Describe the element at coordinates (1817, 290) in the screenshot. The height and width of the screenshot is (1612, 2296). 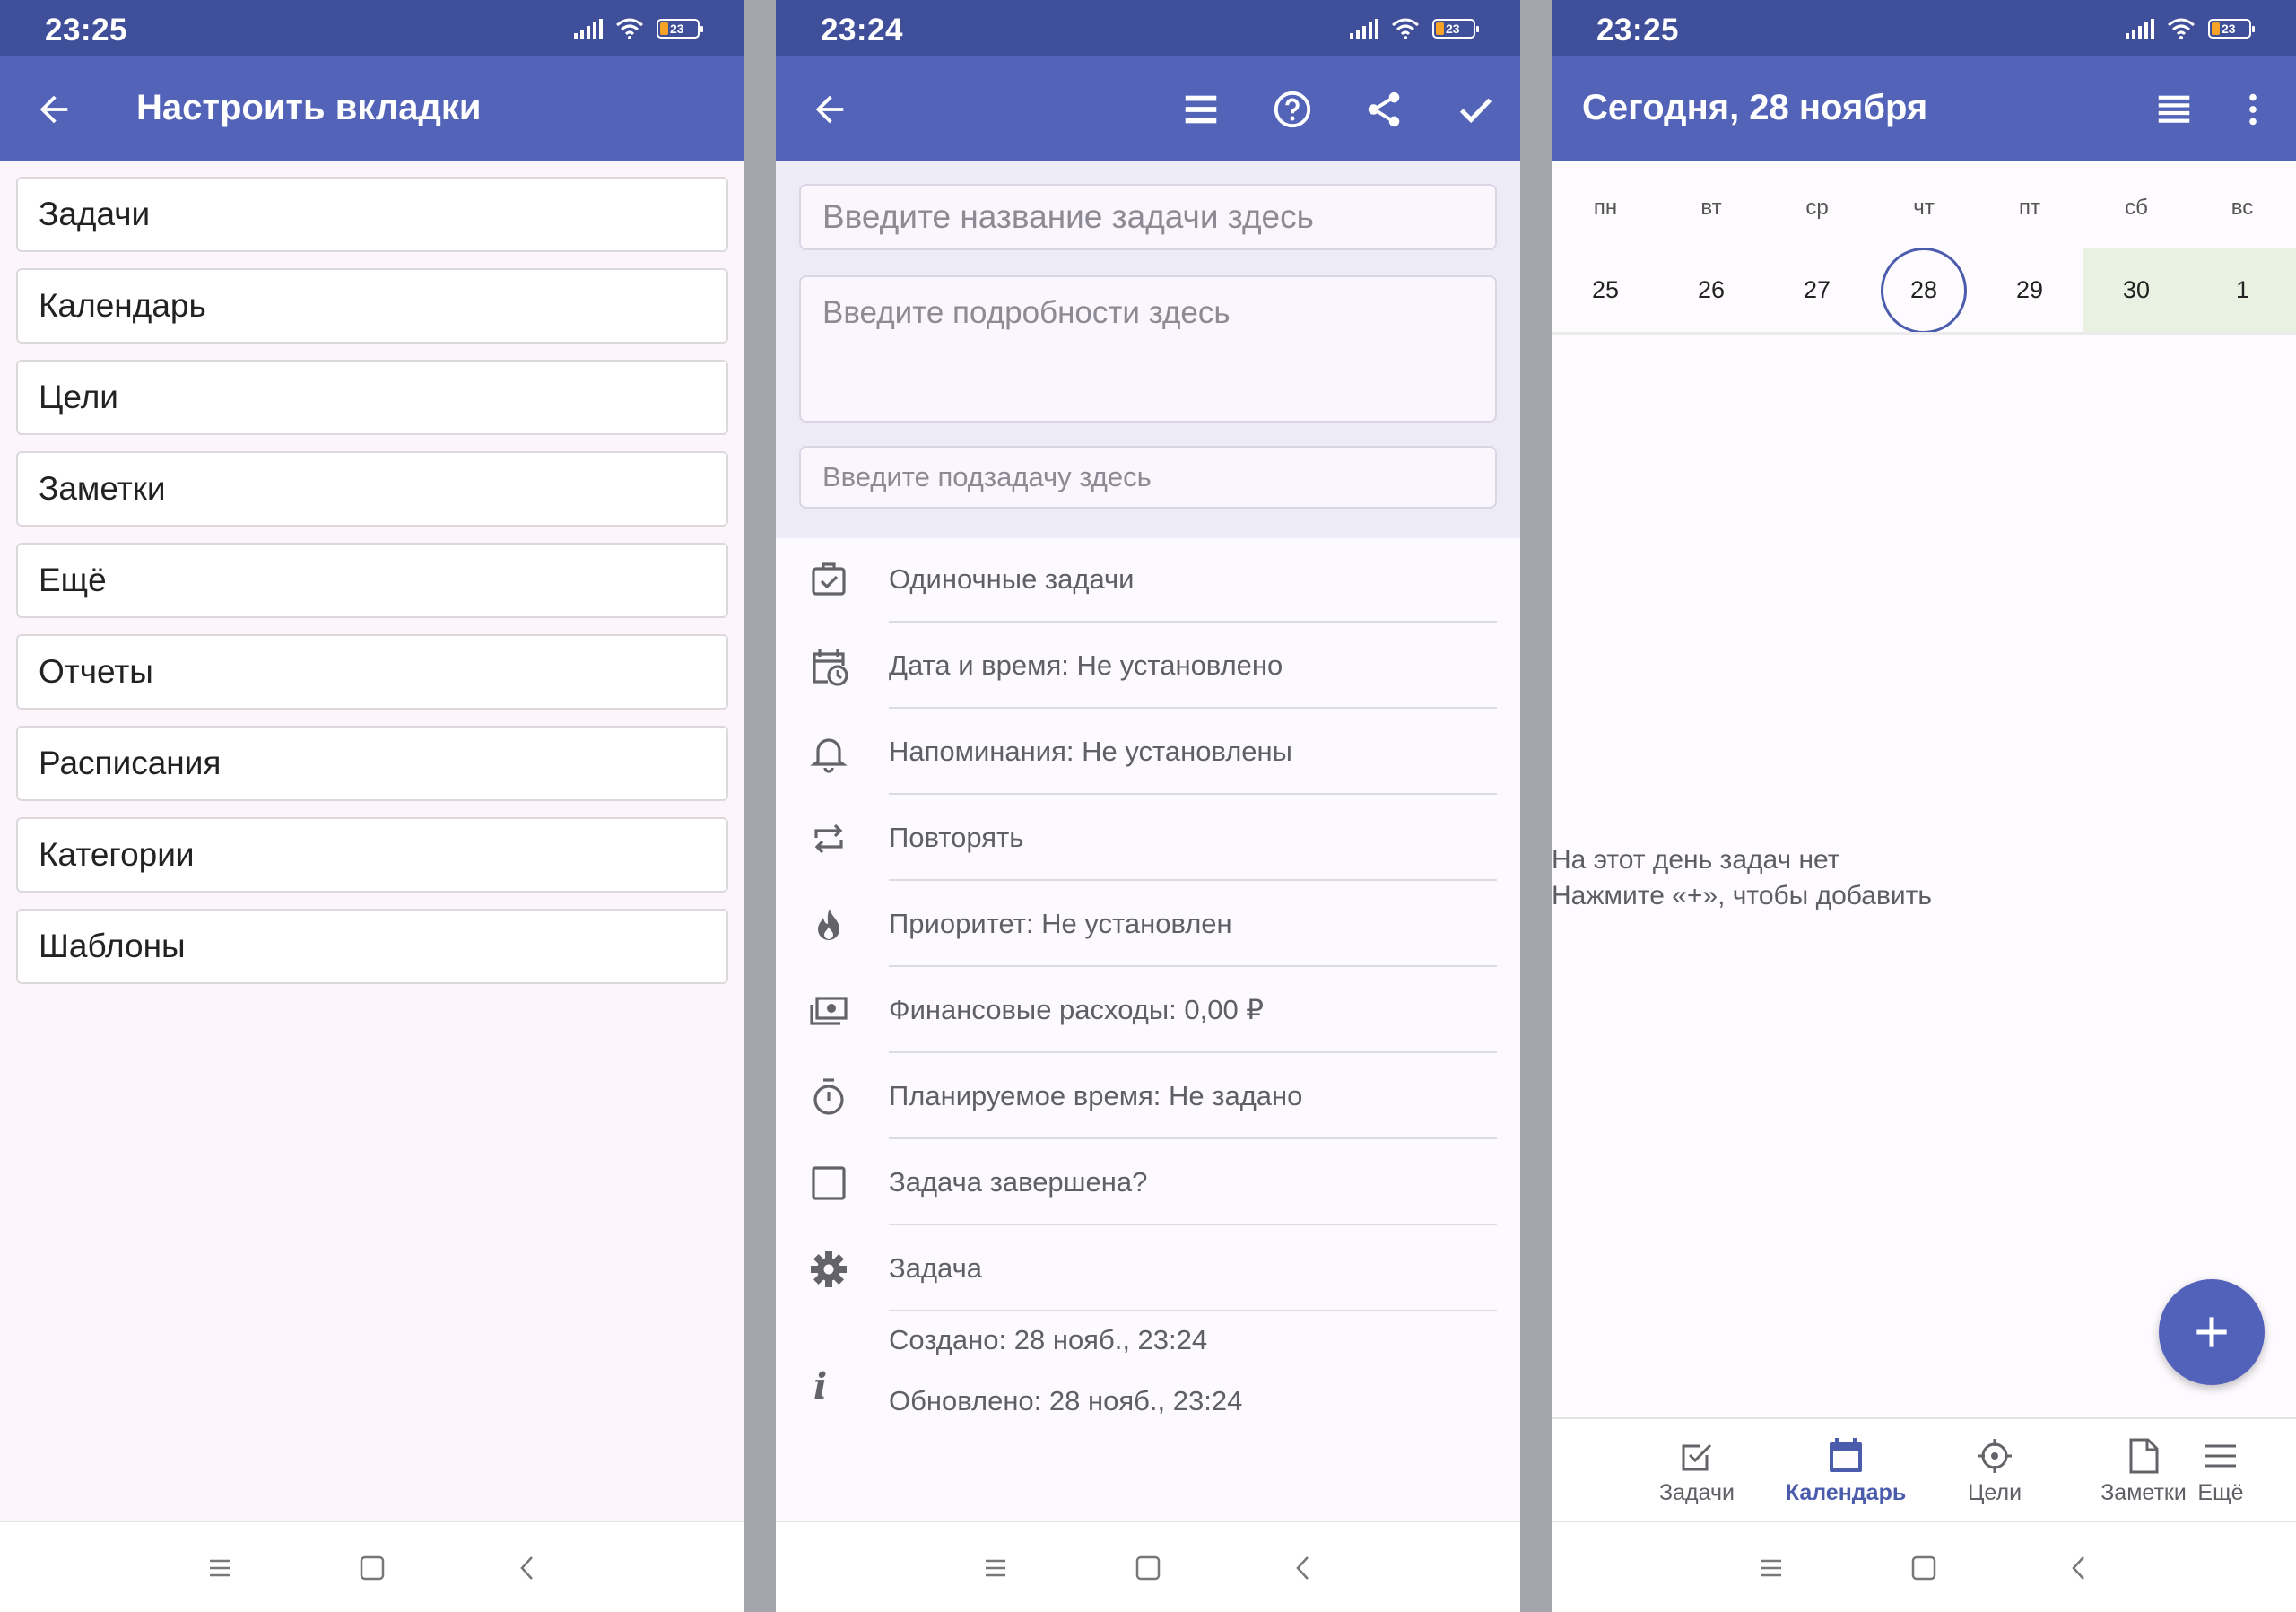
I see `day-cell: 27` at that location.